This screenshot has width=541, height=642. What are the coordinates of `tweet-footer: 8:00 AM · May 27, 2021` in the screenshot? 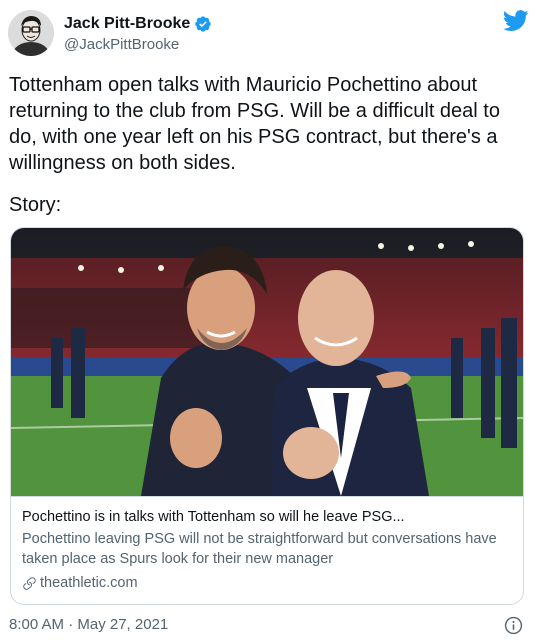 It's located at (271, 625).